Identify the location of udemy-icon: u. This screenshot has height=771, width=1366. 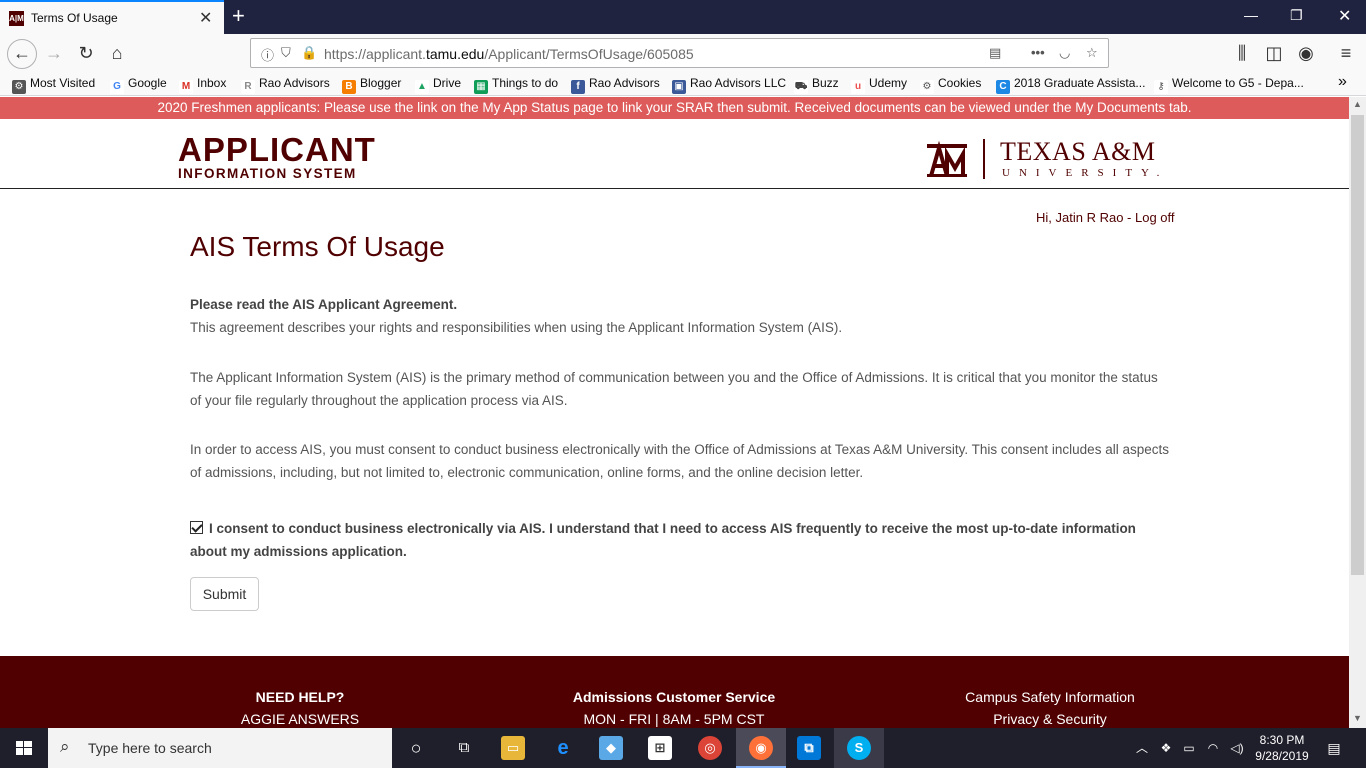
(858, 87).